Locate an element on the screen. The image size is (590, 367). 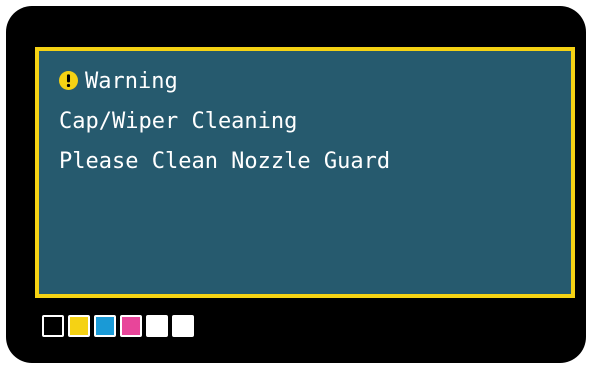
ink-swatch-black is located at coordinates (53, 326).